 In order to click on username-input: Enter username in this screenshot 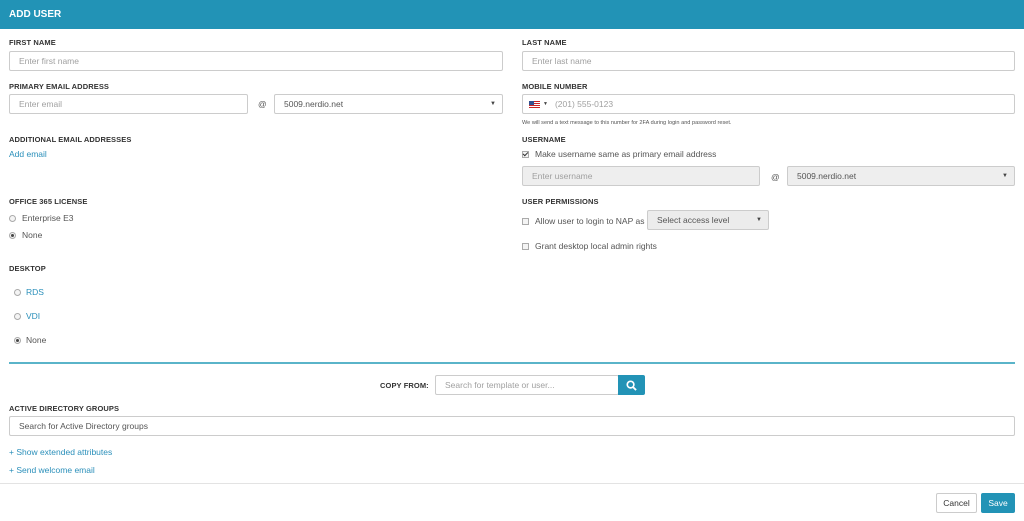, I will do `click(641, 176)`.